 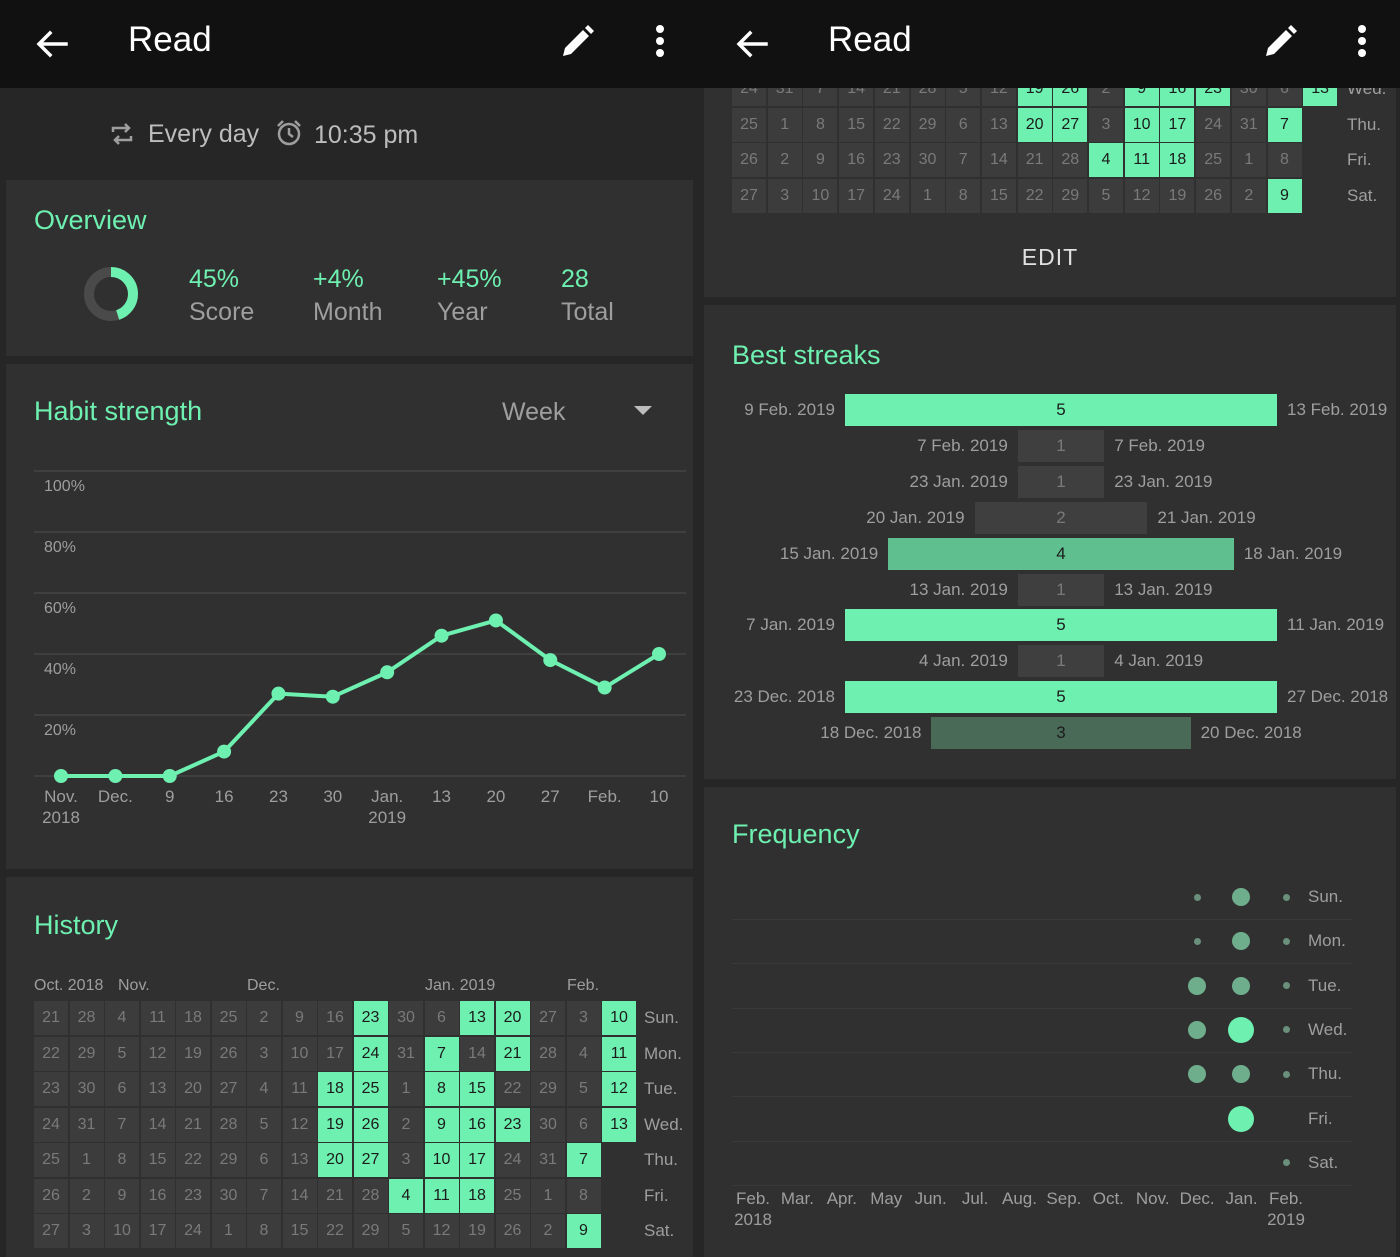 What do you see at coordinates (1050, 257) in the screenshot?
I see `edit-history-button: EDIT` at bounding box center [1050, 257].